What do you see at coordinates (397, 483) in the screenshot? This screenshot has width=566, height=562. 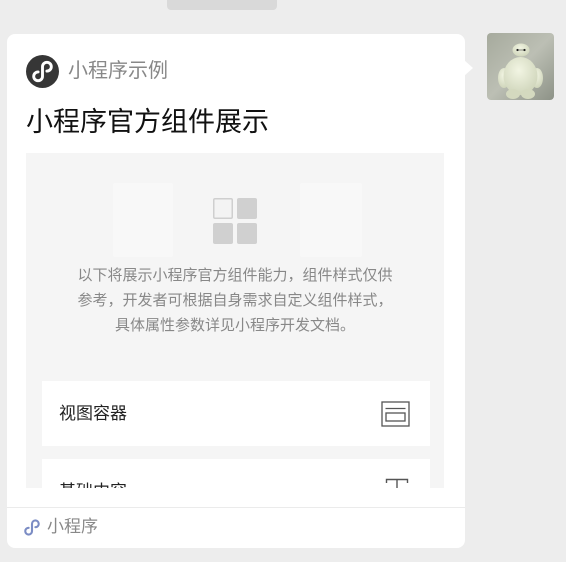 I see `text-icon` at bounding box center [397, 483].